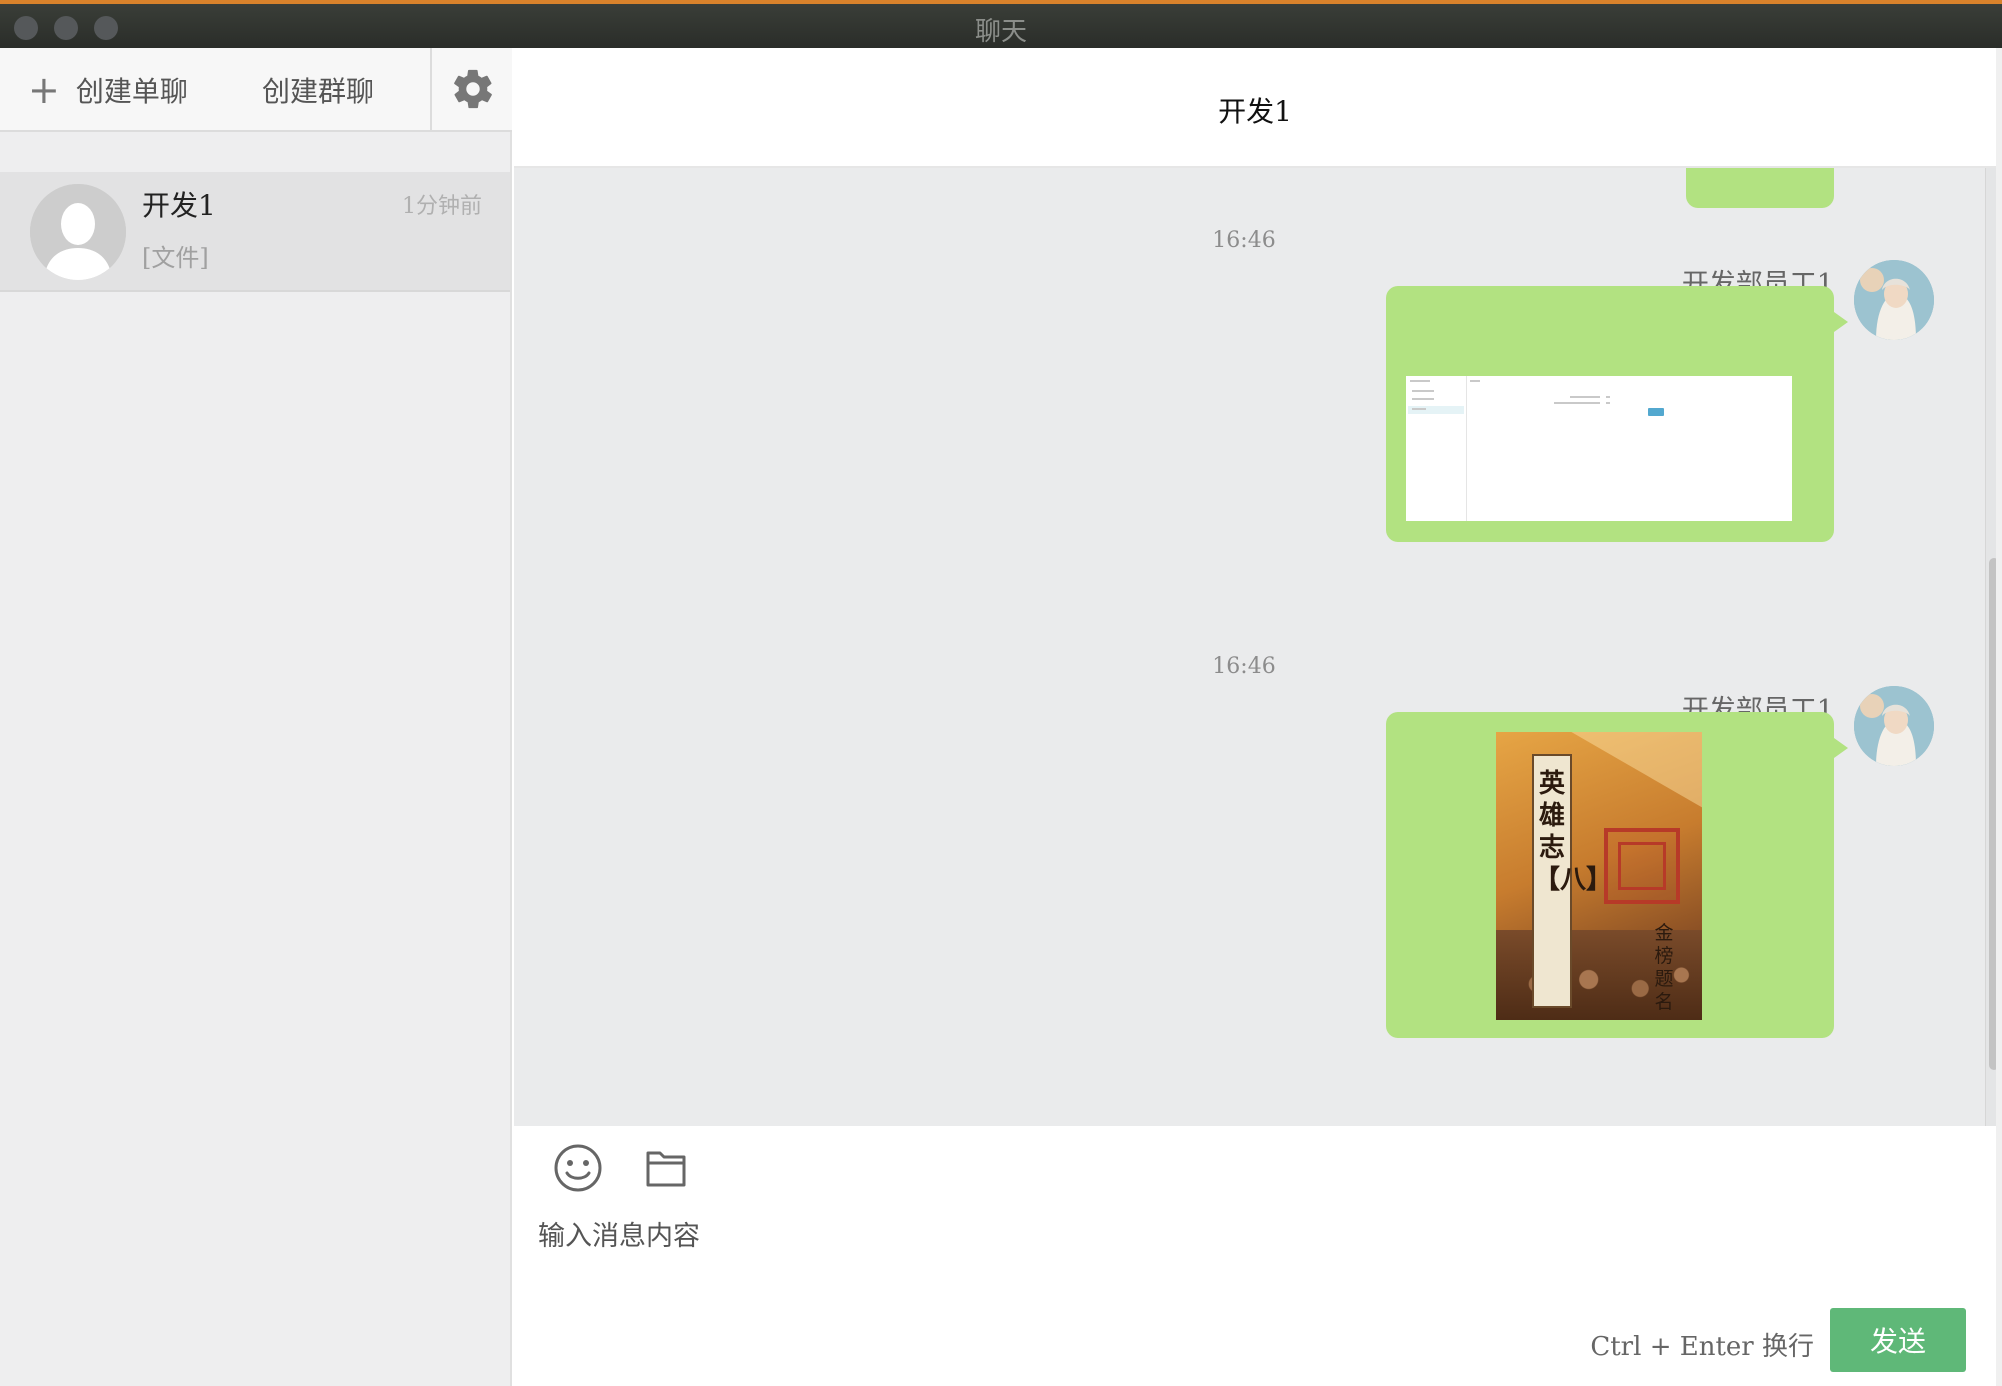  I want to click on window-edge, so click(1999, 717).